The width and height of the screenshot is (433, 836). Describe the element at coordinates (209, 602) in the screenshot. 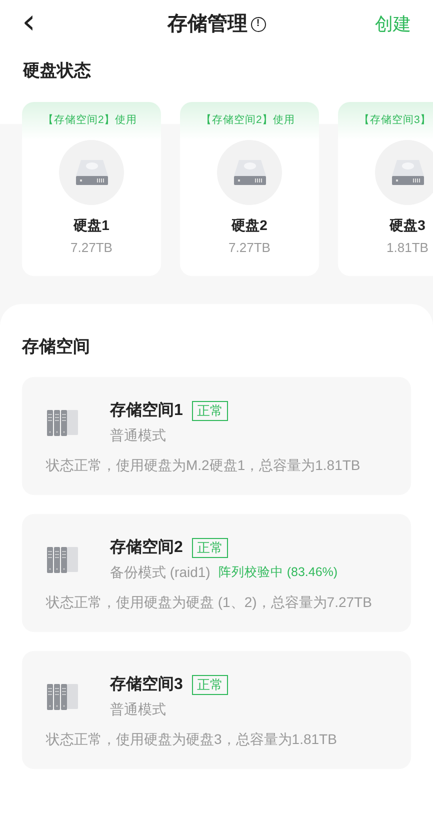

I see `storage-space-description: 状态正常，使用硬盘为硬盘 (1、2)，总容量为7.27TB` at that location.